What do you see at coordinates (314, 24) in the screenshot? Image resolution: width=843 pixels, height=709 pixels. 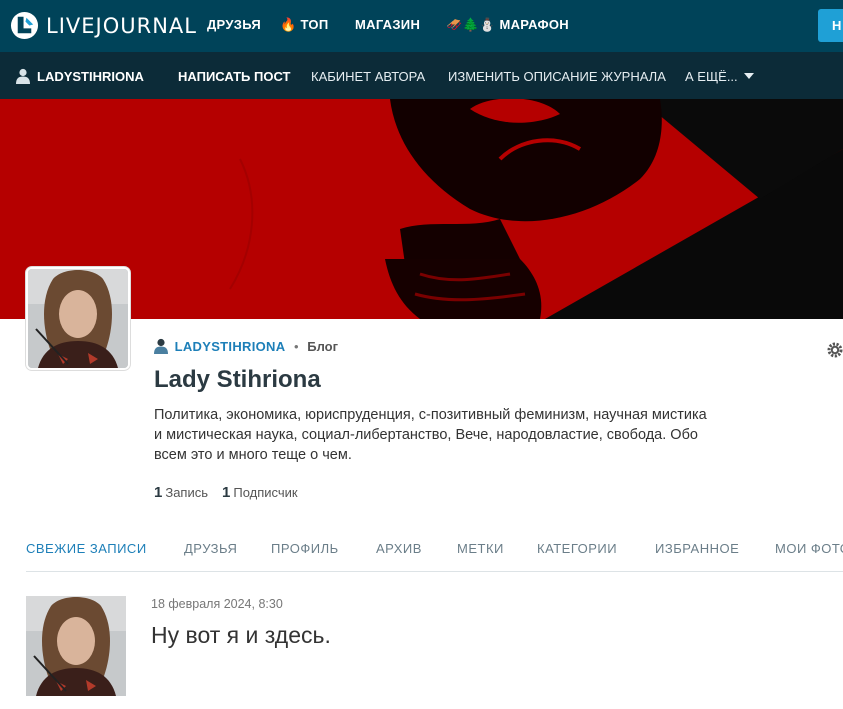 I see `nav-top-label: ТОП` at bounding box center [314, 24].